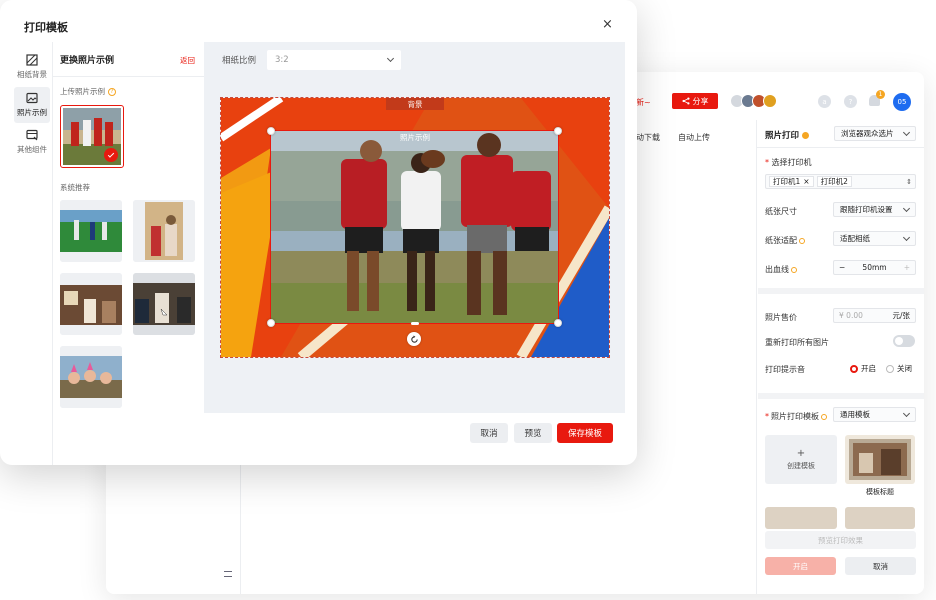 The image size is (936, 600). What do you see at coordinates (87, 61) in the screenshot?
I see `panel-title: 更换照片示例` at bounding box center [87, 61].